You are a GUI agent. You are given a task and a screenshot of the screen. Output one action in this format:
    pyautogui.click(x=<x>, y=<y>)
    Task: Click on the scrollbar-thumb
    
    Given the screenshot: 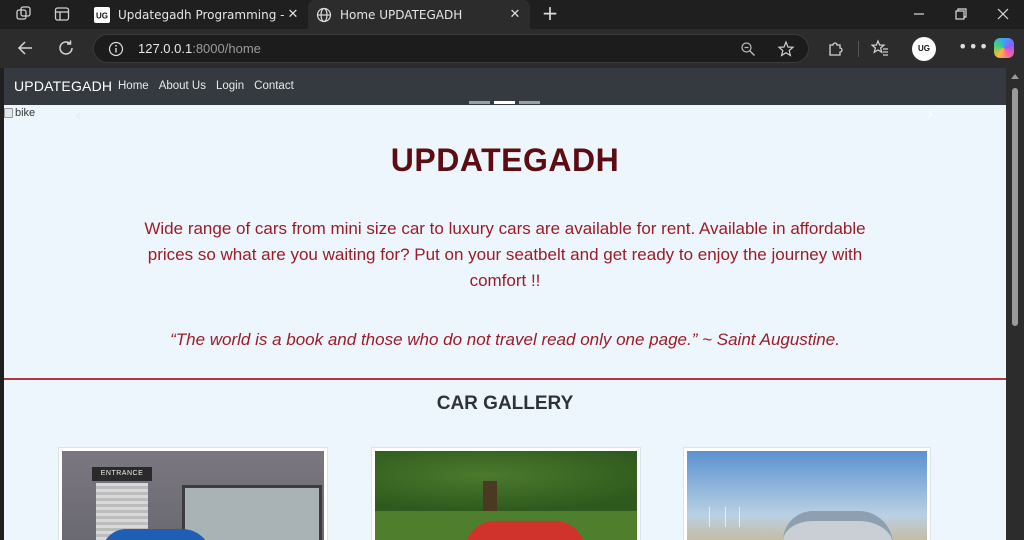 What is the action you would take?
    pyautogui.click(x=1015, y=207)
    